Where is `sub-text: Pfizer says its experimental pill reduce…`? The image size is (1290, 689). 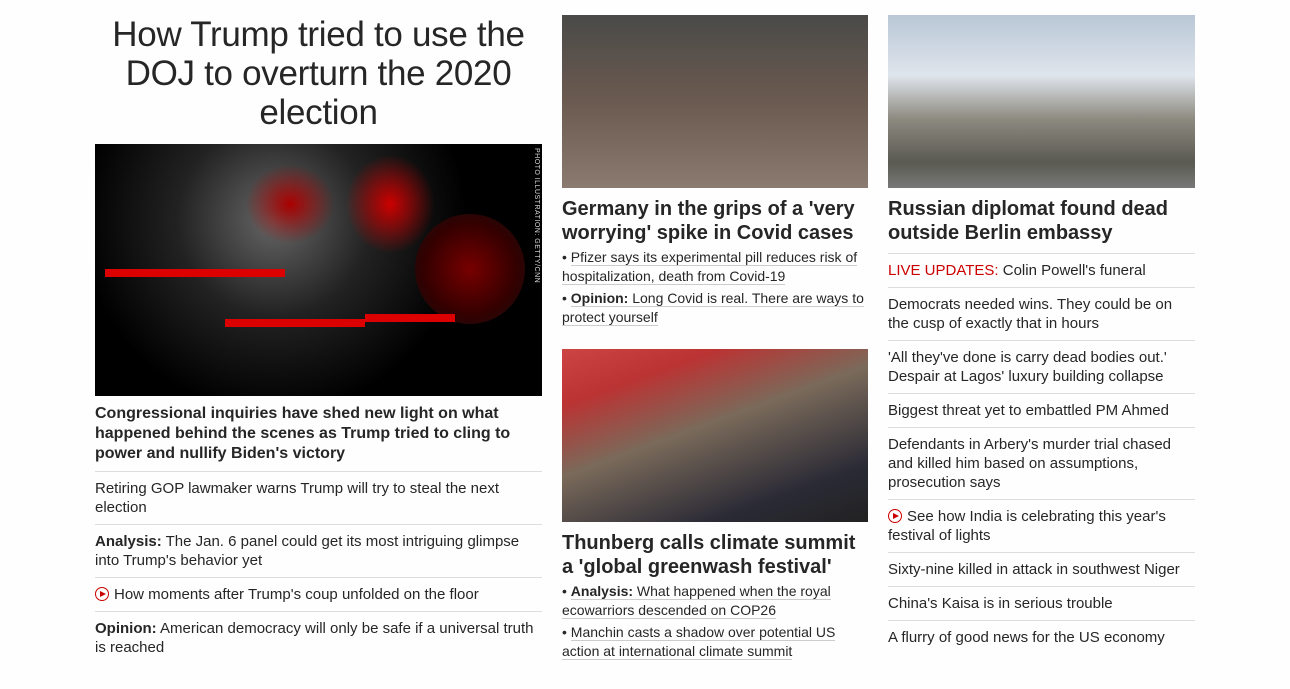 sub-text: Pfizer says its experimental pill reduce… is located at coordinates (710, 267).